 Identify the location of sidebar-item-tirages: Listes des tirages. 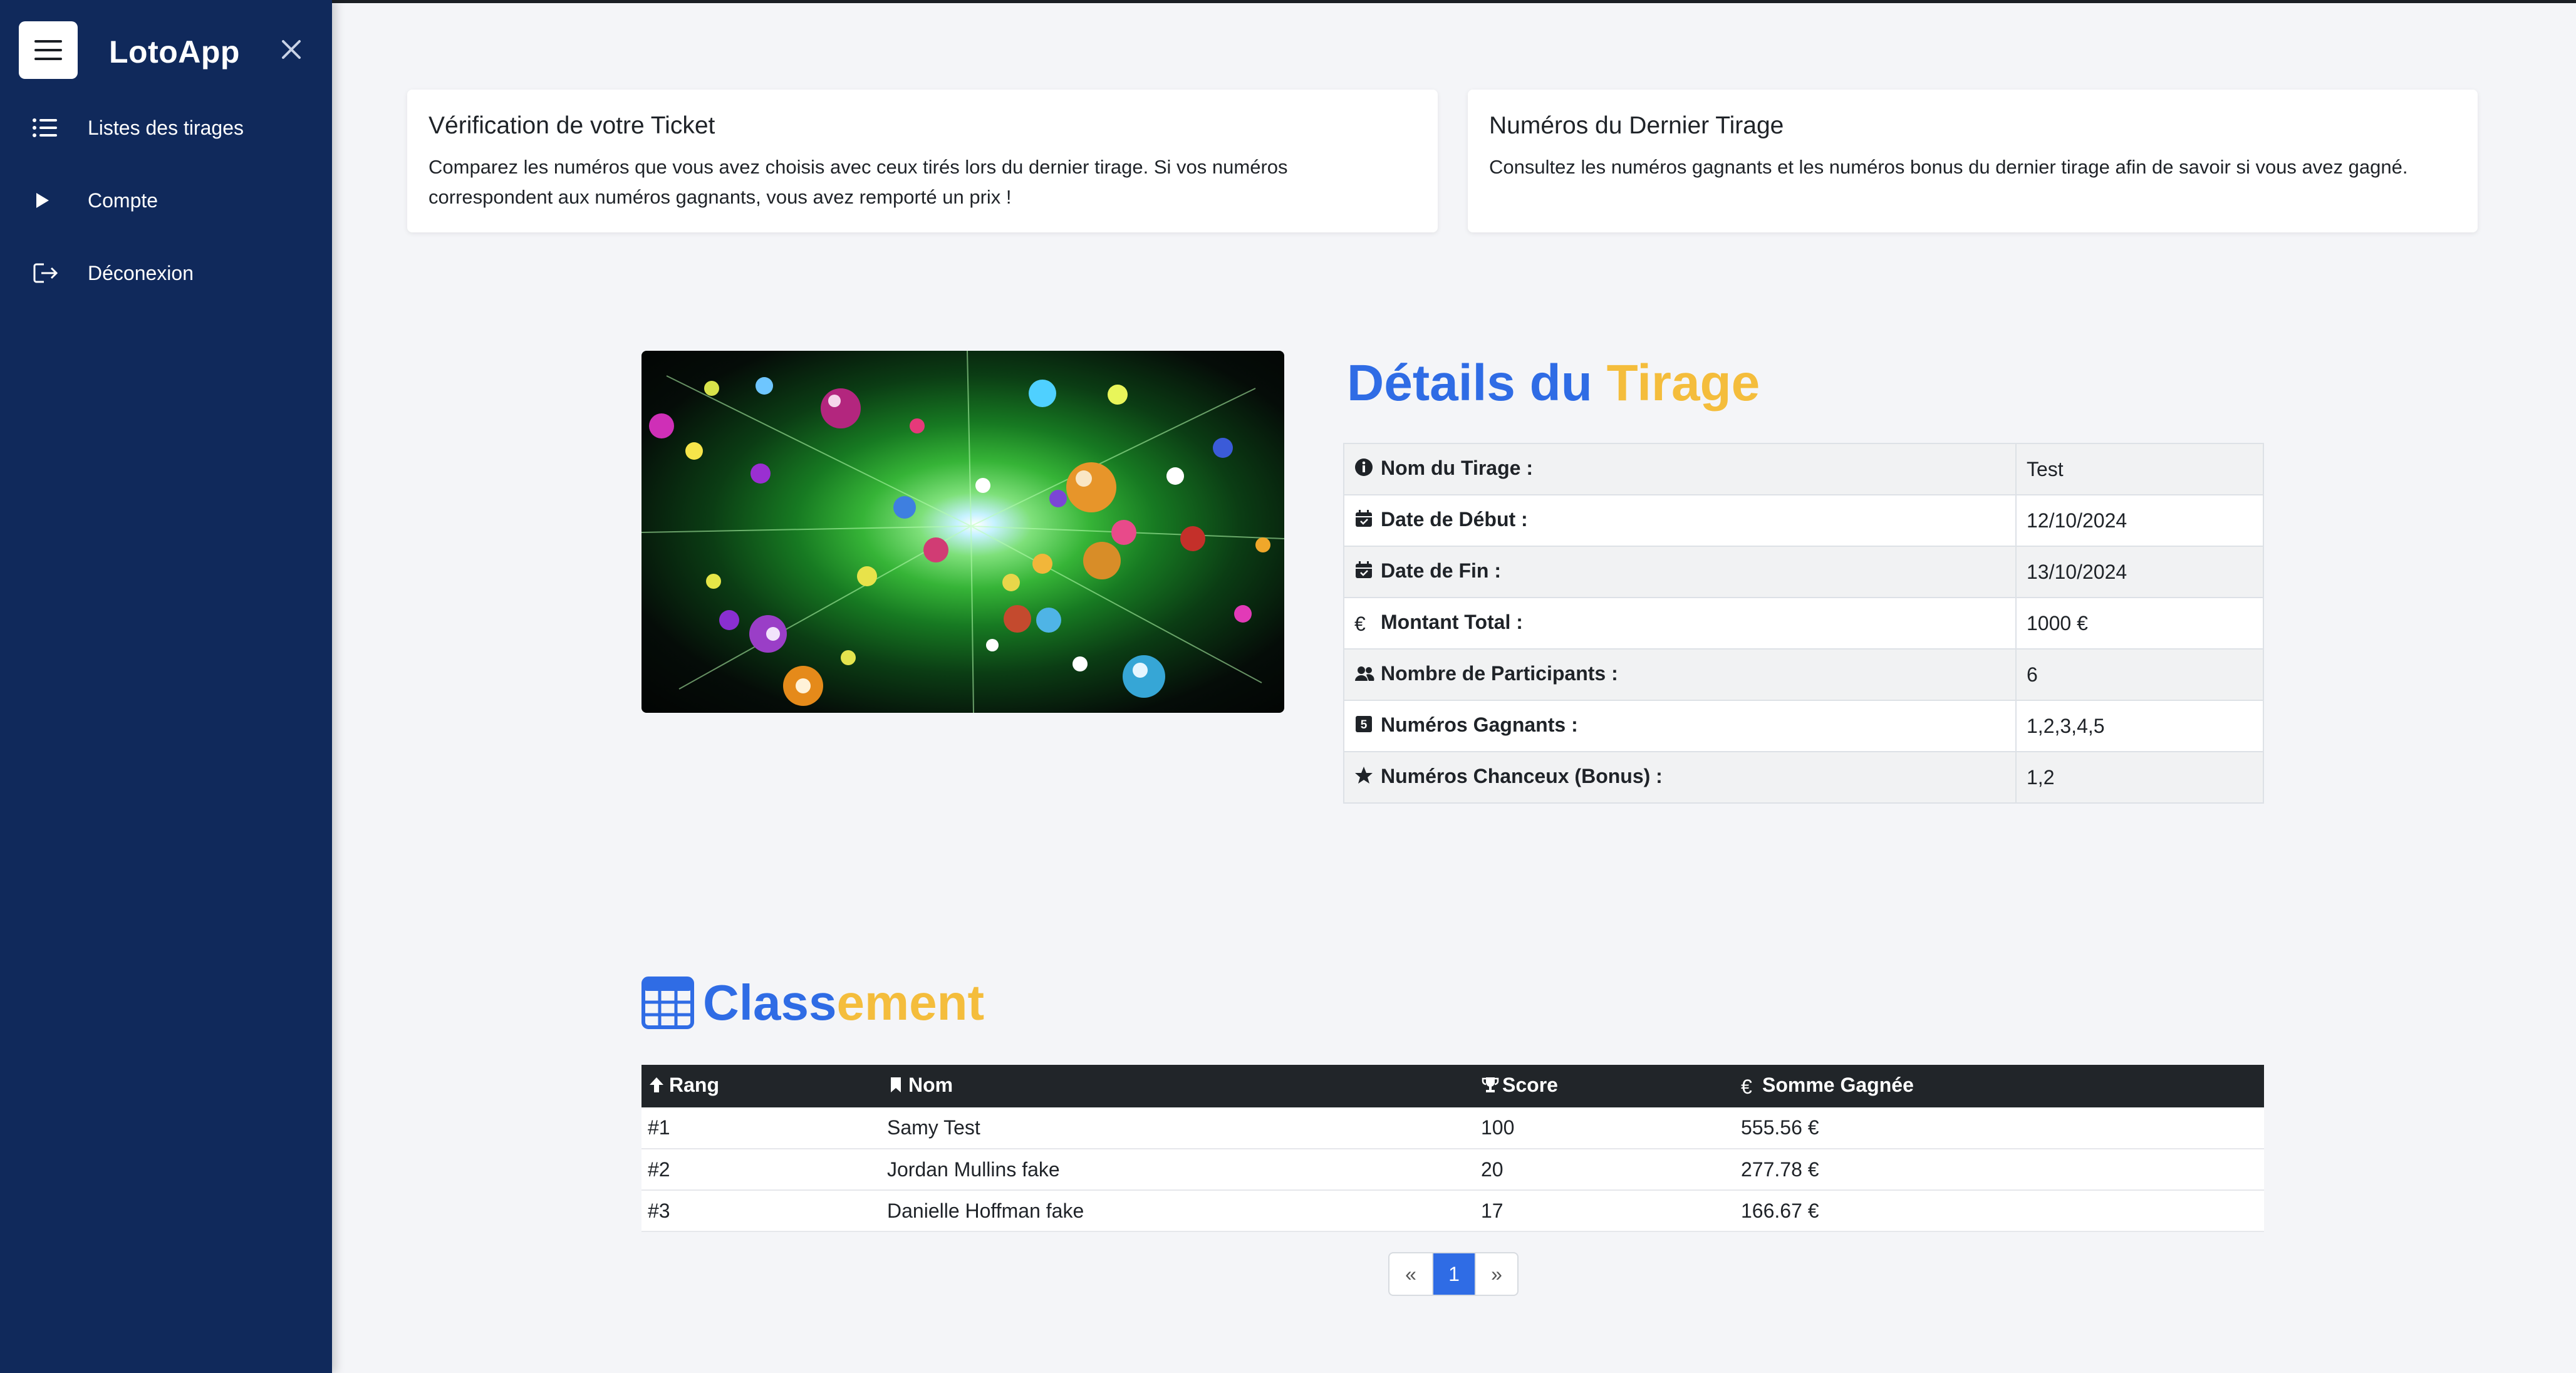
(166, 128).